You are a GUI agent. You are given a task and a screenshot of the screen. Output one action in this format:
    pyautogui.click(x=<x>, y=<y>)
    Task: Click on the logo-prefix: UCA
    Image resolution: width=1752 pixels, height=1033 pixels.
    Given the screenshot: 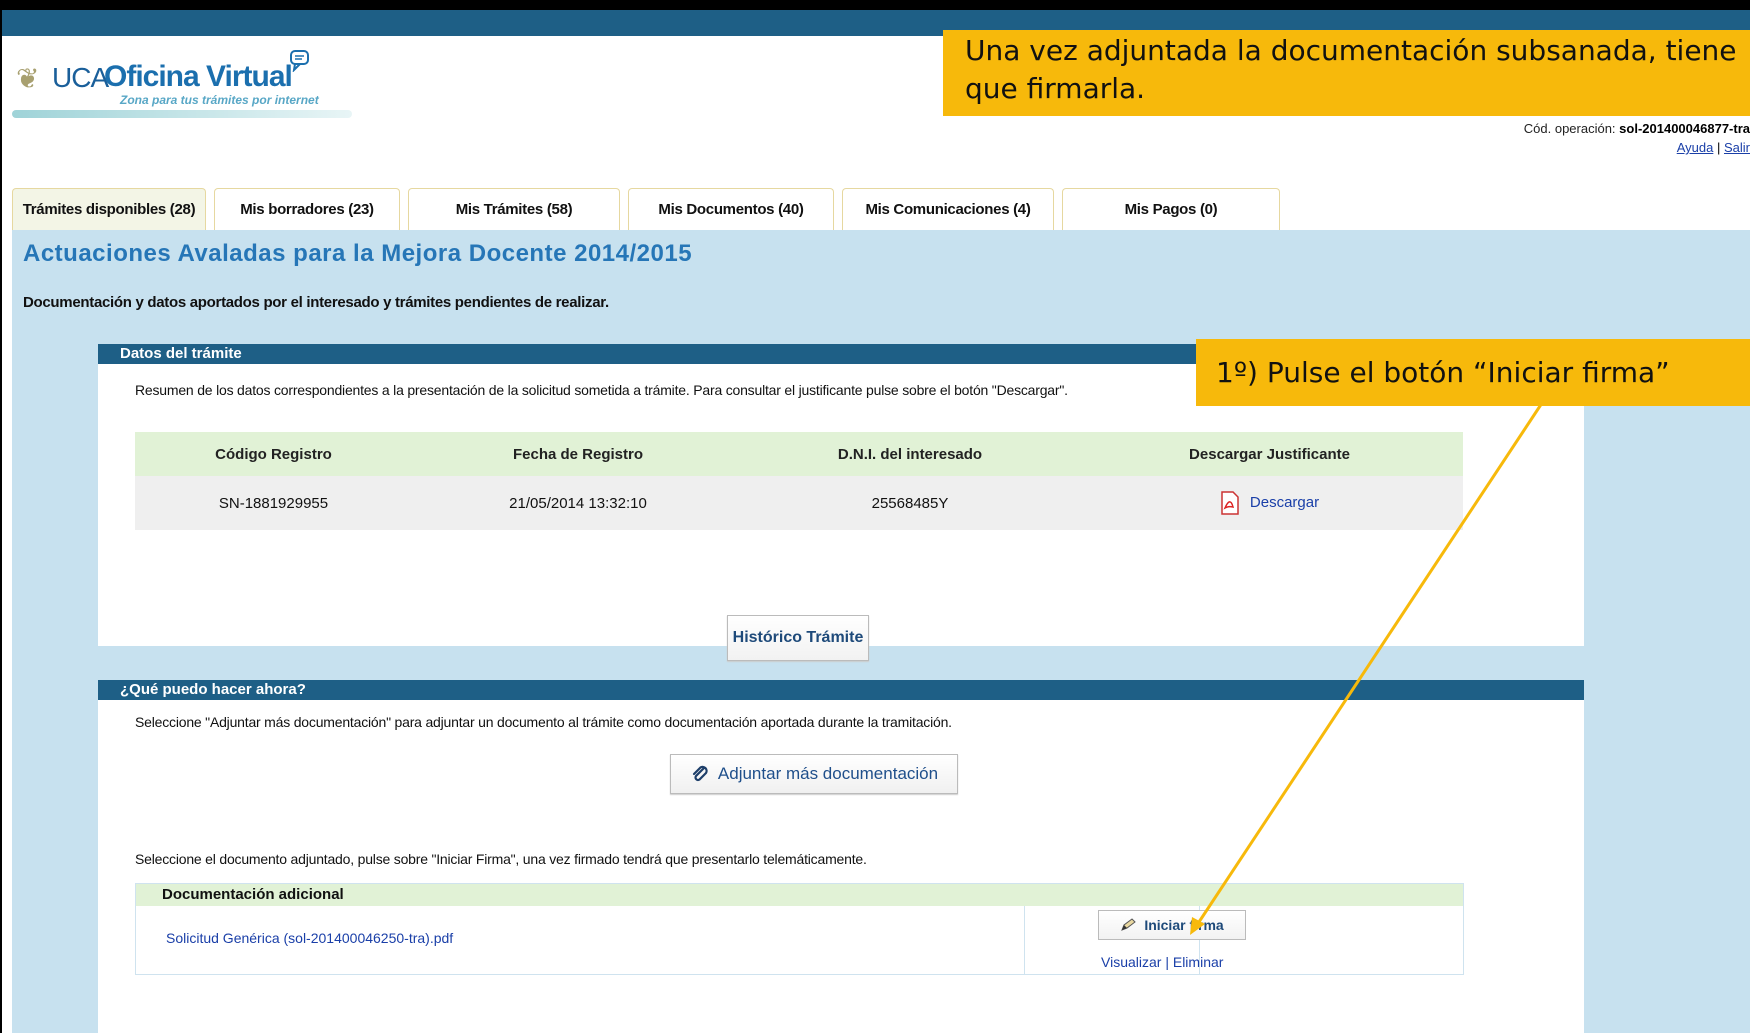 What is the action you would take?
    pyautogui.click(x=80, y=77)
    